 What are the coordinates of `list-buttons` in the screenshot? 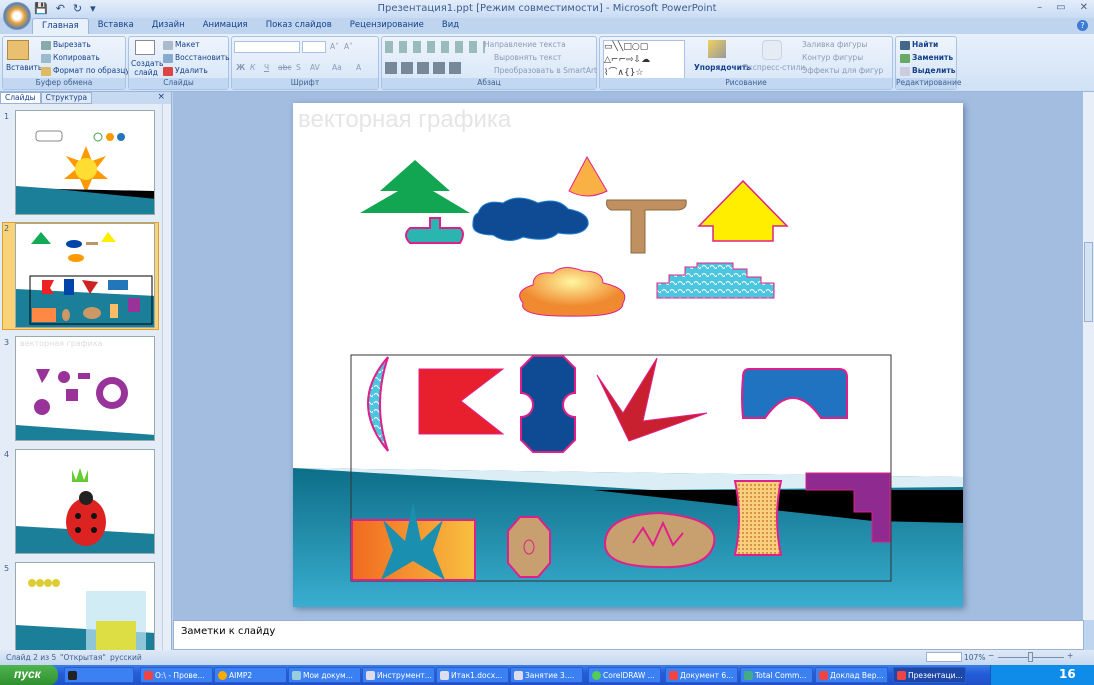 It's located at (435, 47).